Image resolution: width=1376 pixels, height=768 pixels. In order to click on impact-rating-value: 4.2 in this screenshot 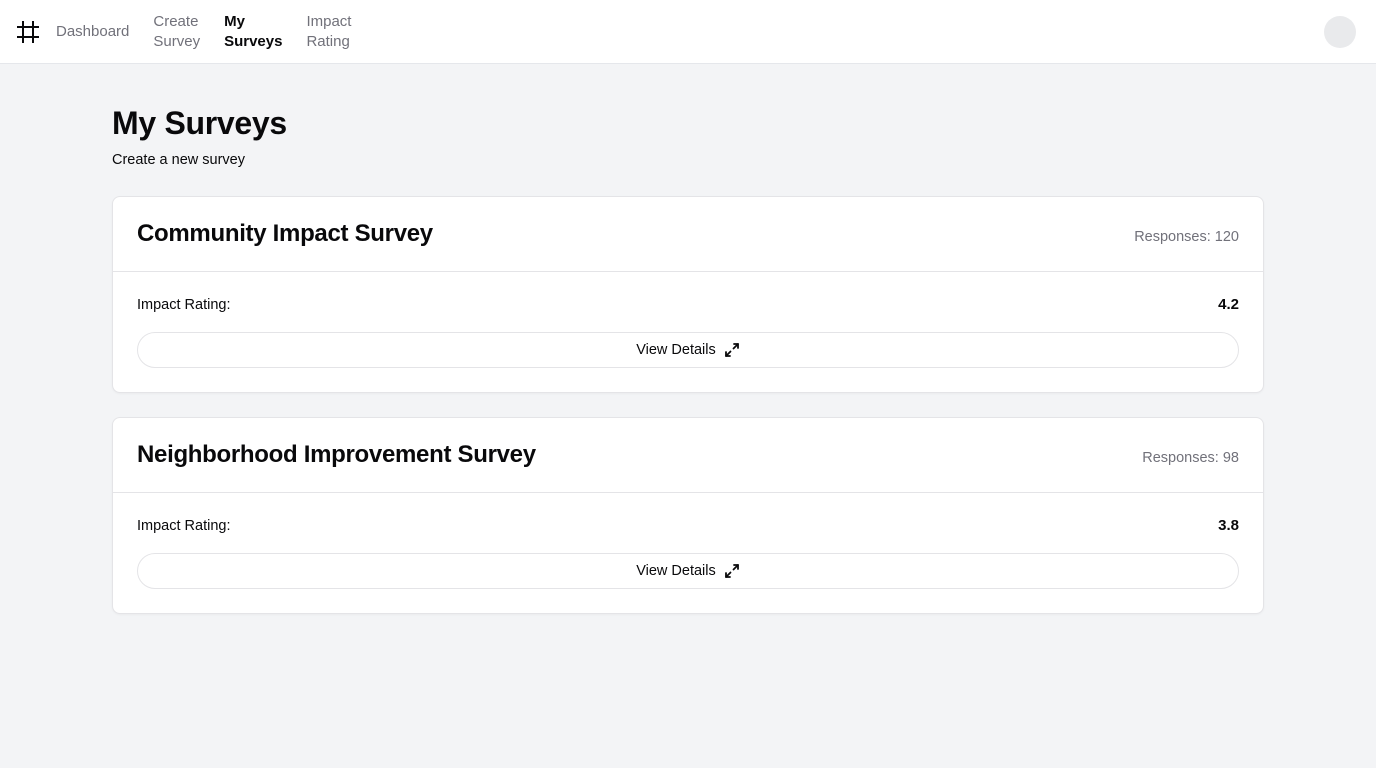, I will do `click(1228, 304)`.